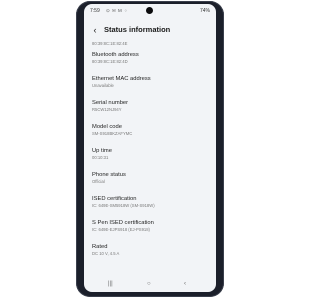 The width and height of the screenshot is (320, 300). Describe the element at coordinates (137, 29) in the screenshot. I see `page-title: Status information` at that location.